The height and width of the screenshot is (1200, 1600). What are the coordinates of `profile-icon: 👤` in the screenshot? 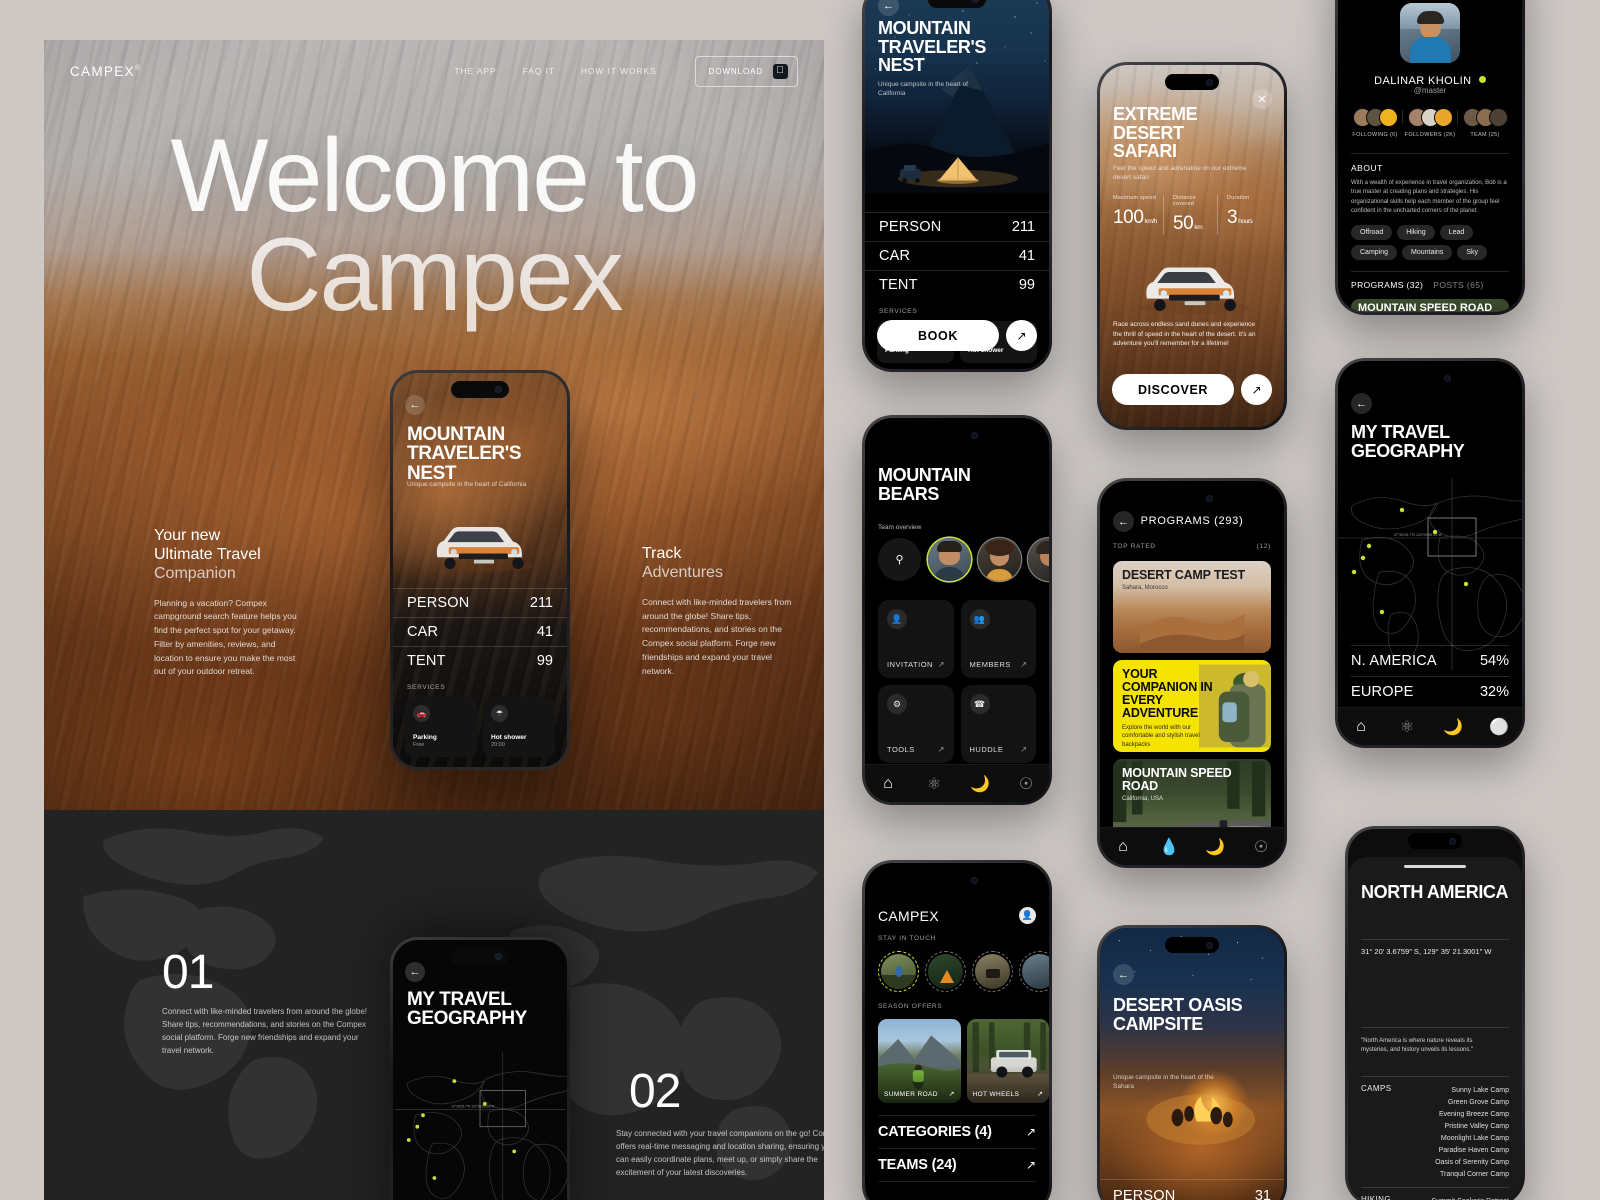 It's located at (1027, 915).